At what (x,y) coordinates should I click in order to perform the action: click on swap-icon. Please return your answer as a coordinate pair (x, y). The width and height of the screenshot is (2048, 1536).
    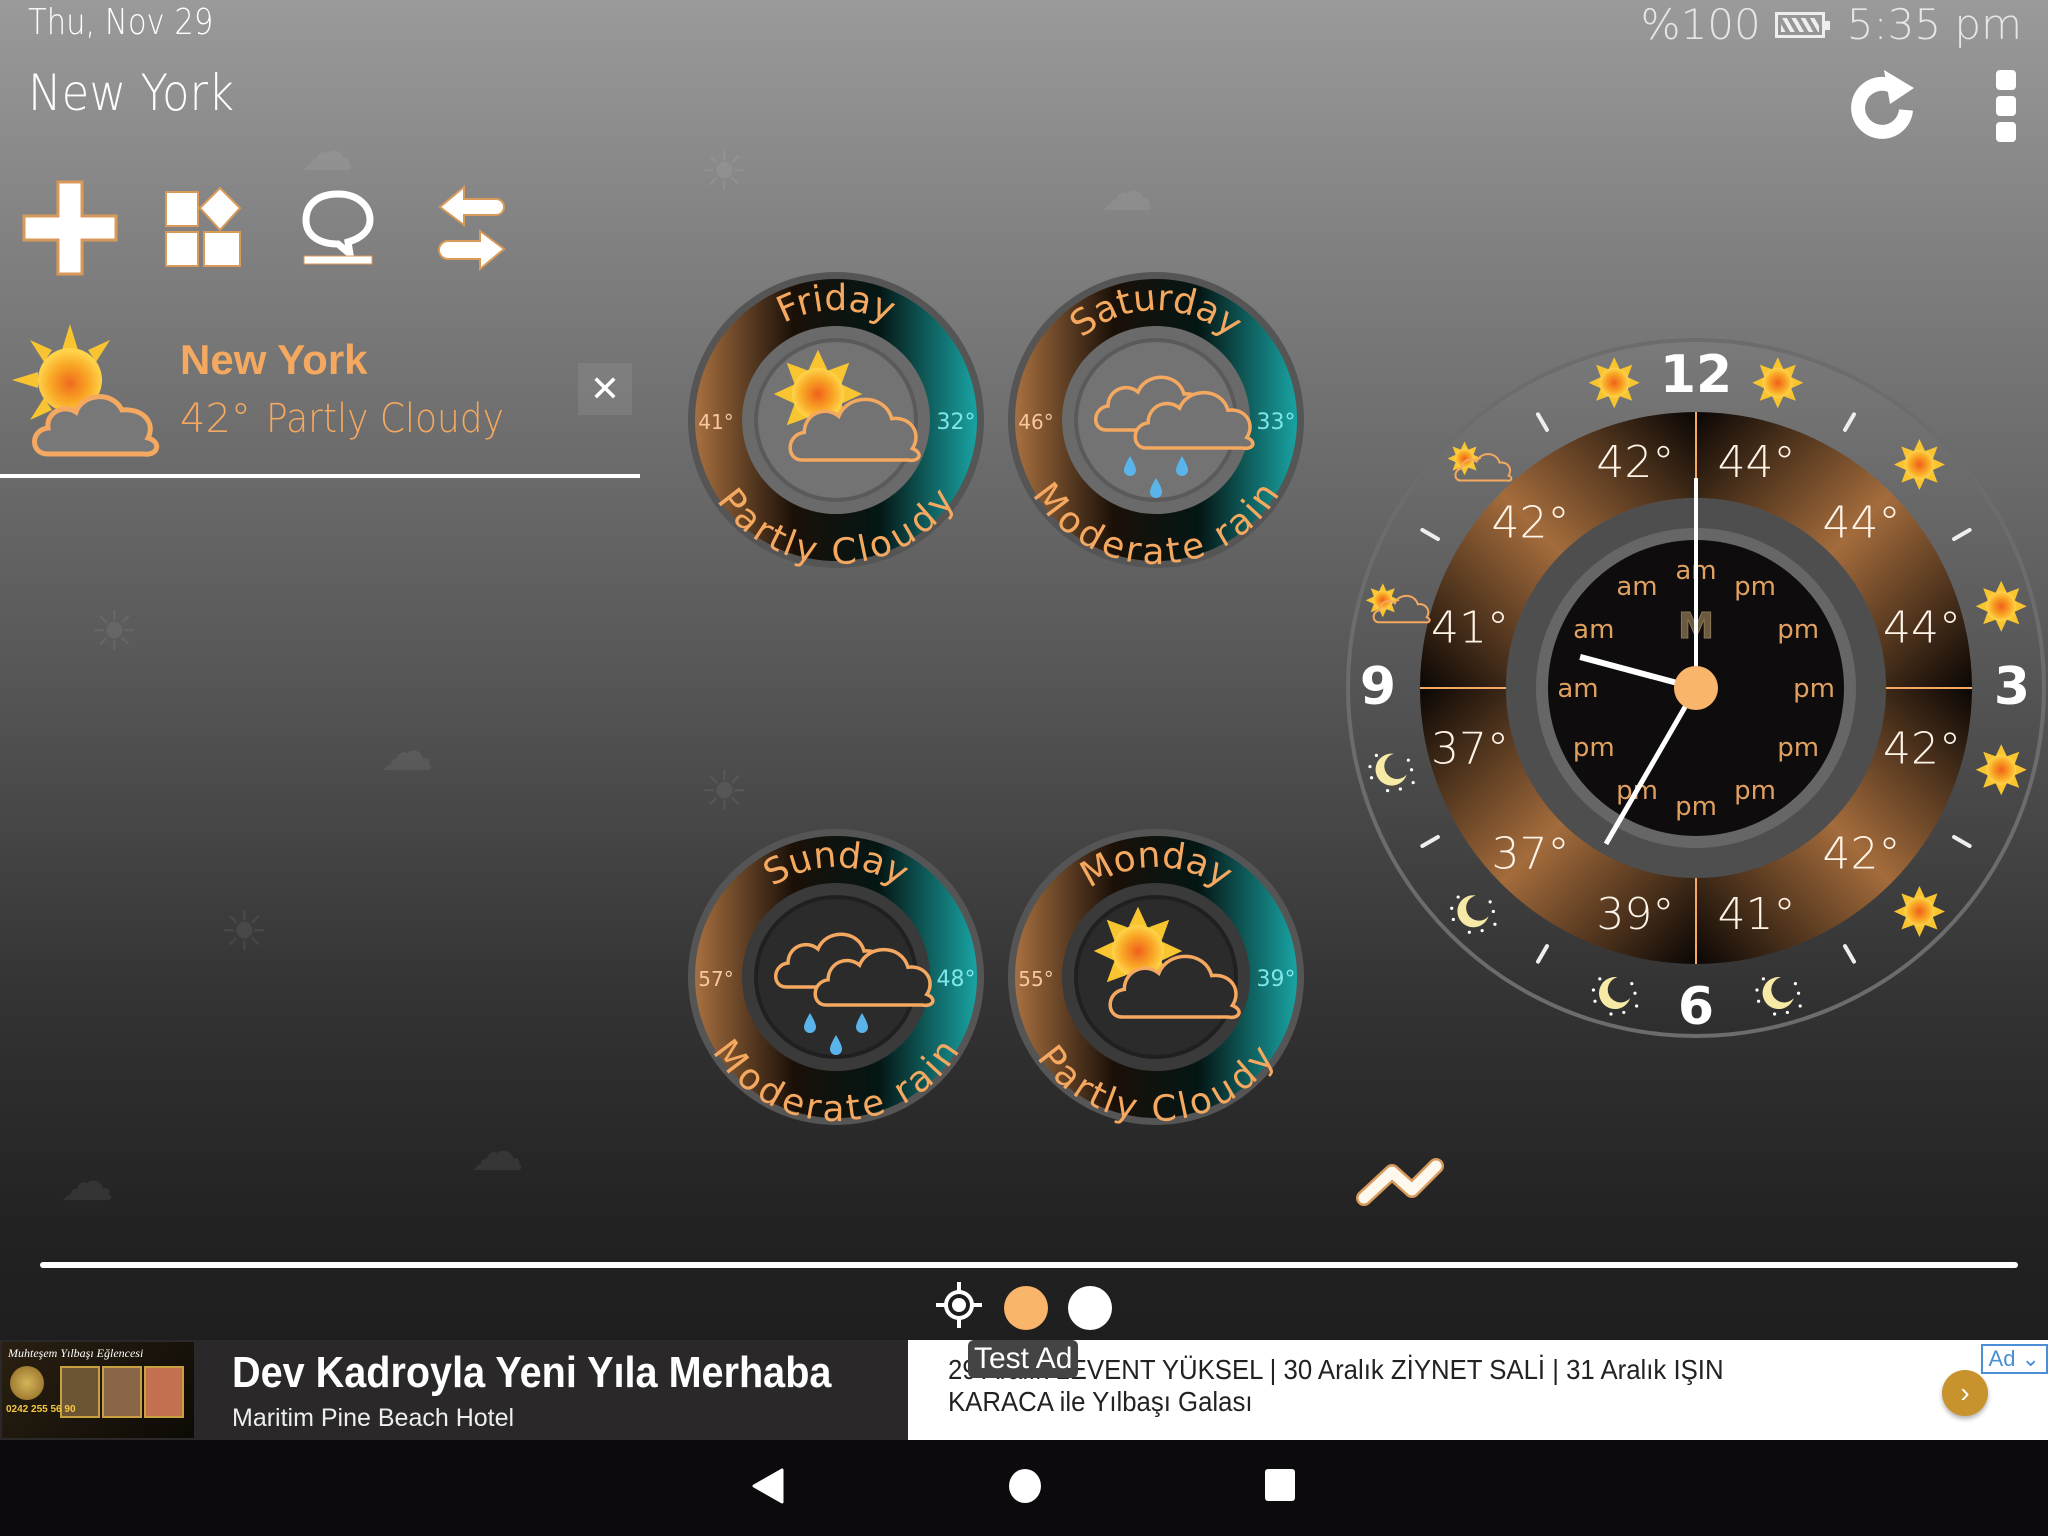
    Looking at the image, I should click on (472, 228).